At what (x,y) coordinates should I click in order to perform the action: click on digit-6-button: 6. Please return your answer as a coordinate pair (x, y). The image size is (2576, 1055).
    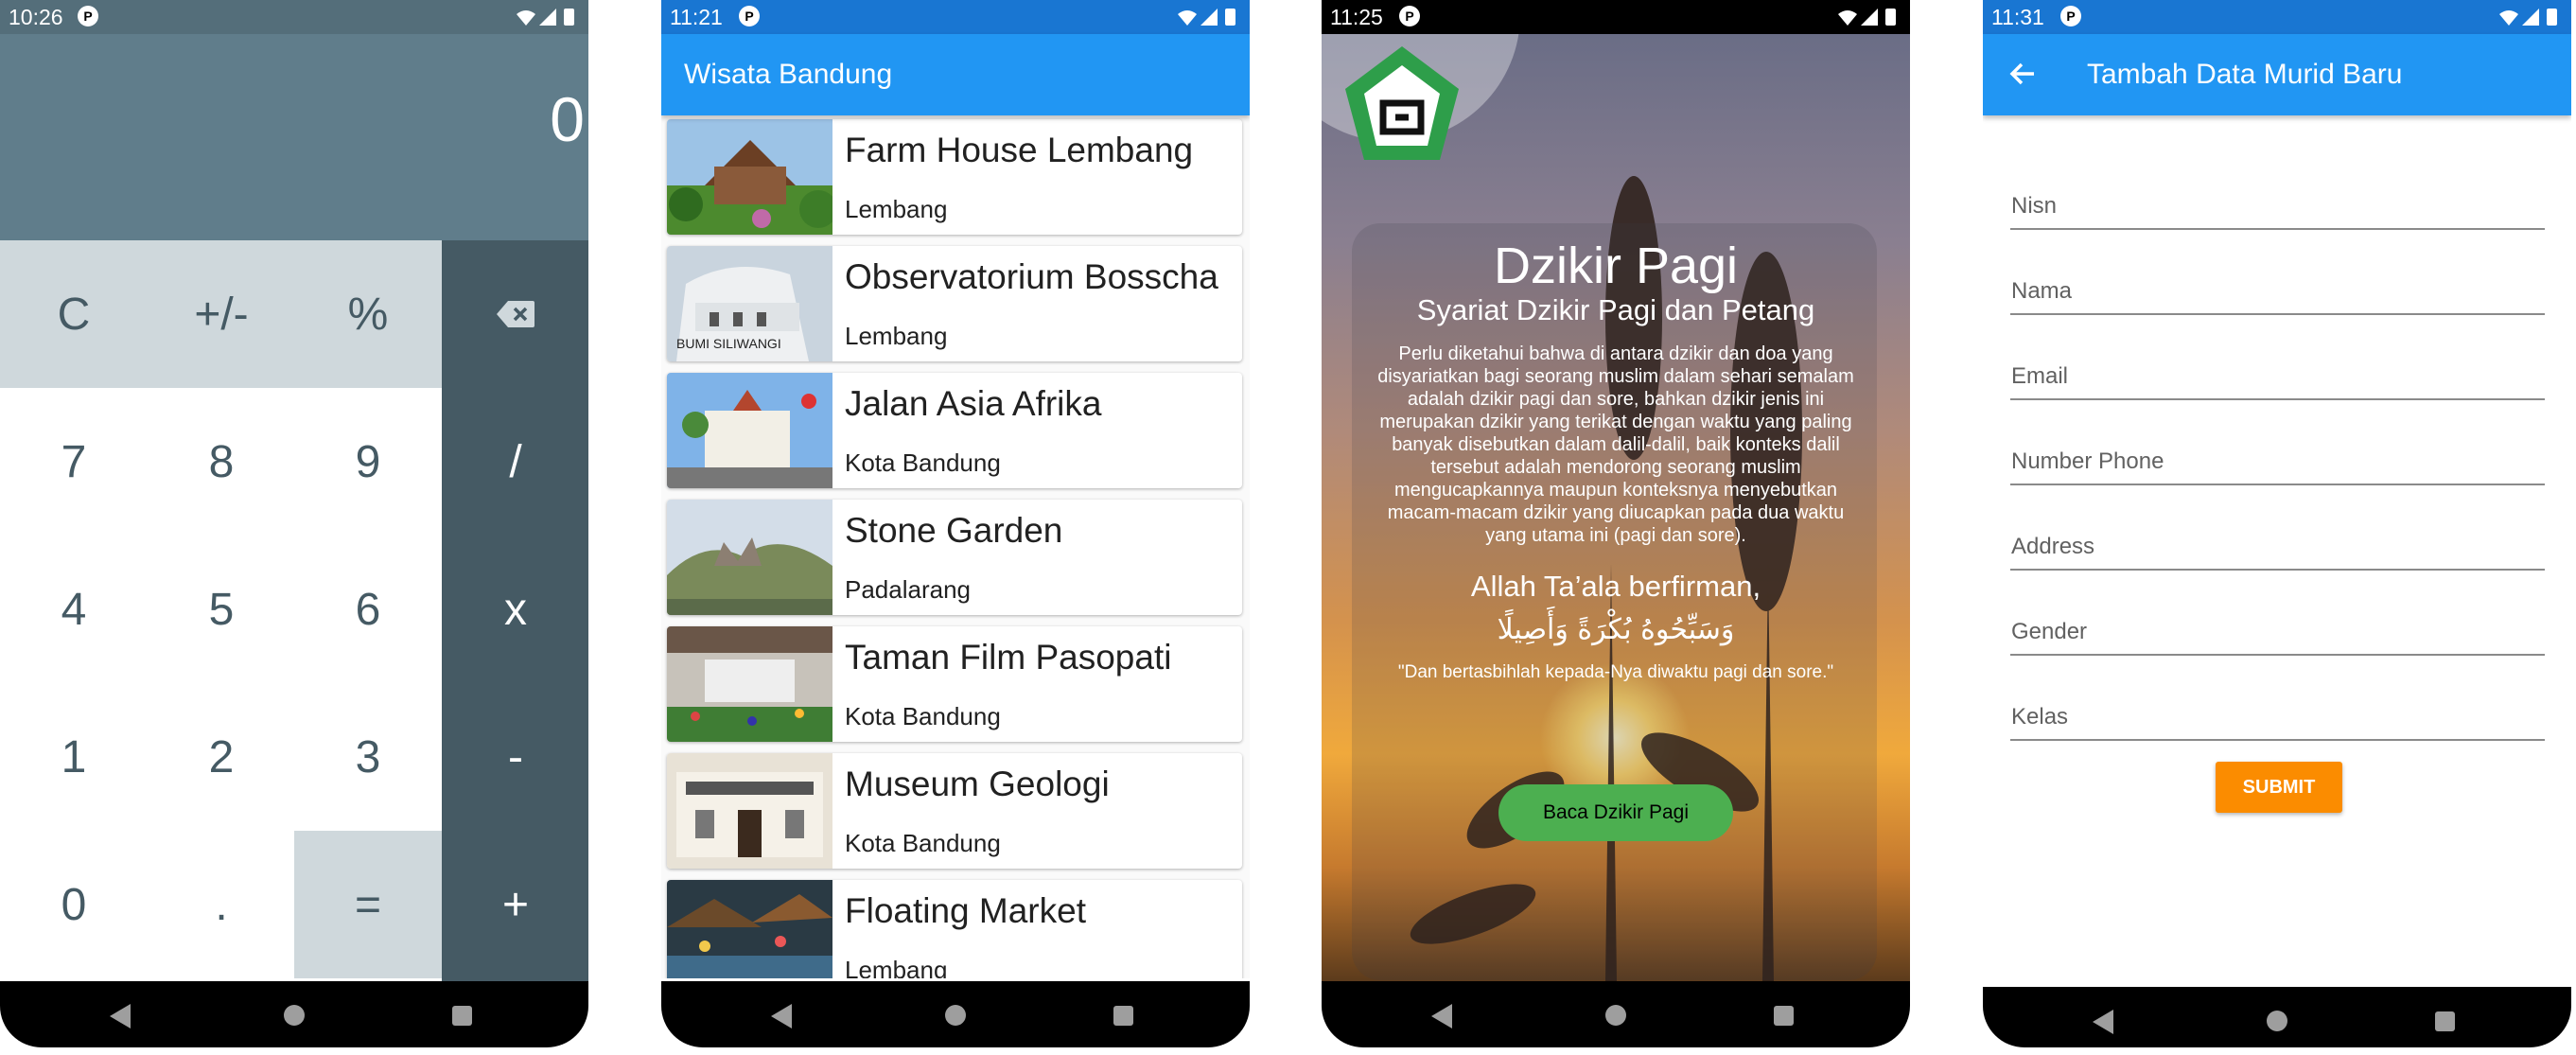
    Looking at the image, I should click on (368, 609).